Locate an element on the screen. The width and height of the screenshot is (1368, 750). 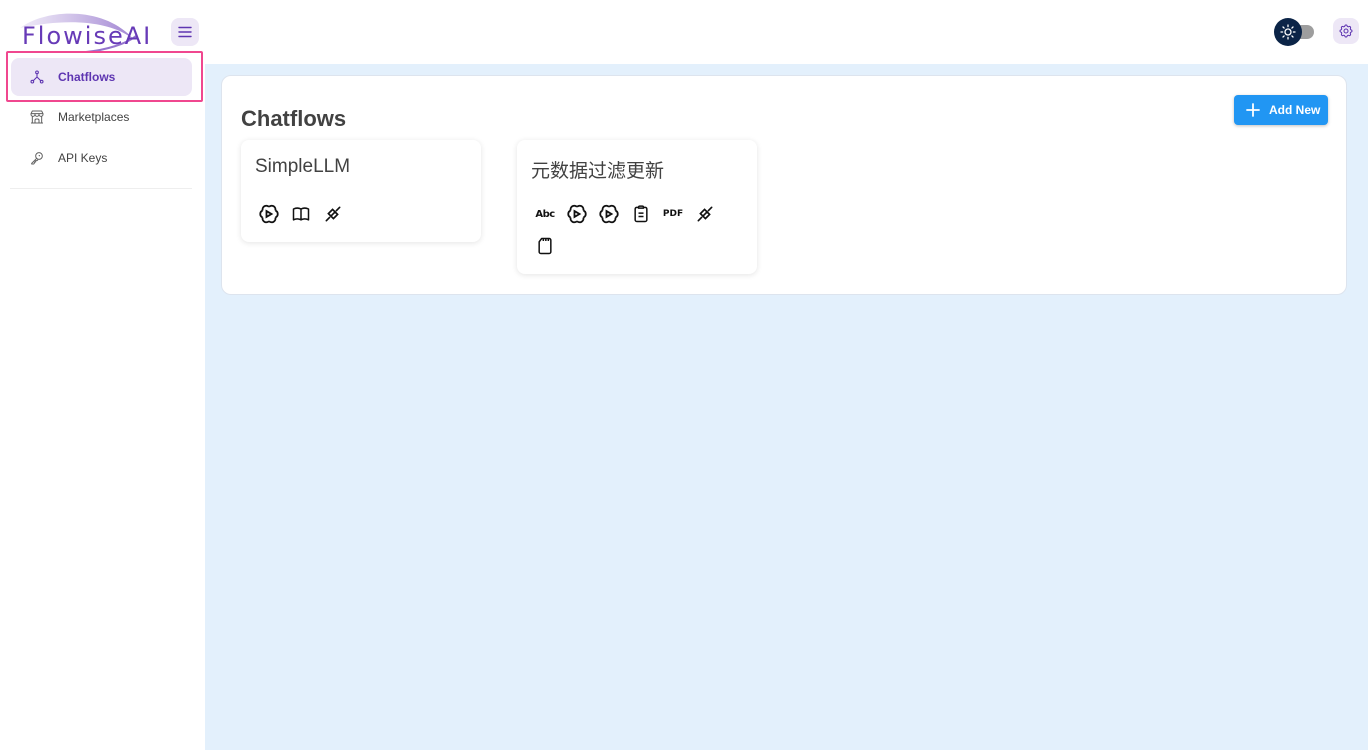
settings-button is located at coordinates (1346, 31).